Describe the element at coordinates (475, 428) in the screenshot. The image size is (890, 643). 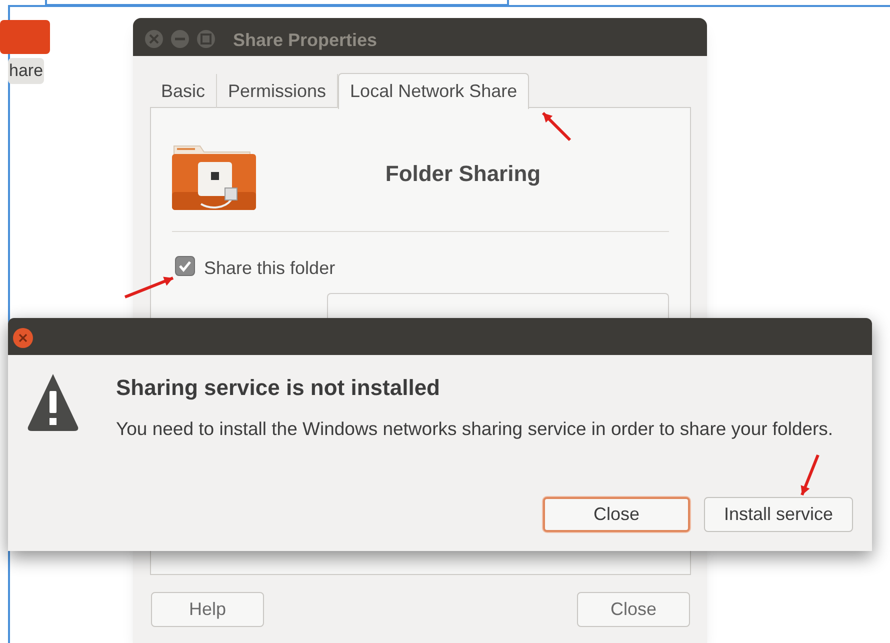
I see `dialog-message: You need to install the Windows networks sharing service in order to share your folders.` at that location.